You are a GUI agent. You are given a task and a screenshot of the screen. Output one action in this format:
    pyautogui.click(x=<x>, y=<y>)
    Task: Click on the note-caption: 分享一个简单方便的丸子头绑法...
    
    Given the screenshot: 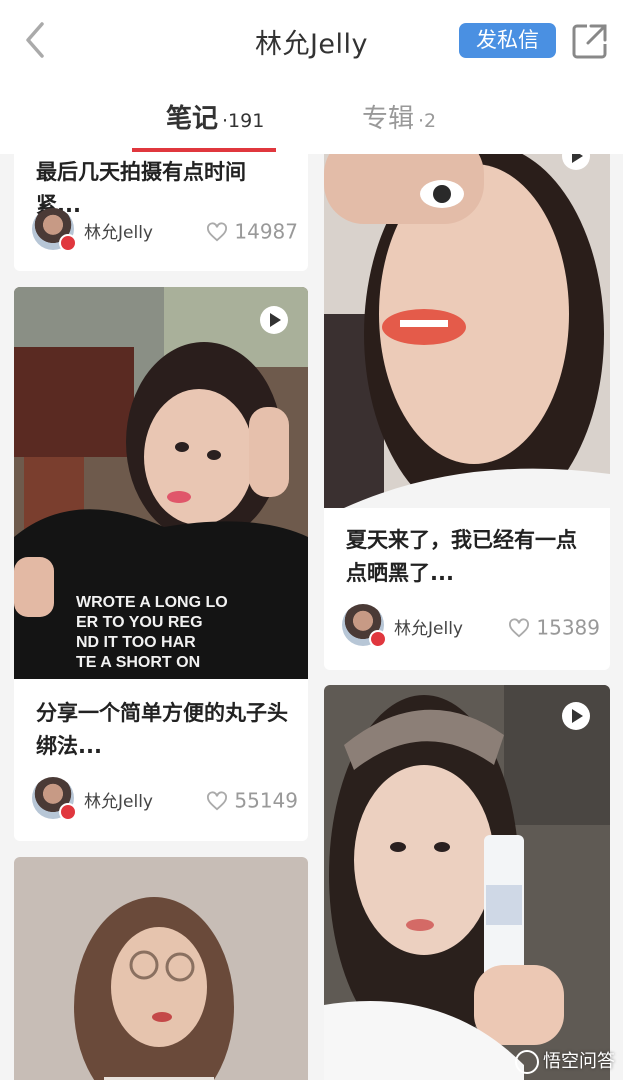 What is the action you would take?
    pyautogui.click(x=162, y=729)
    